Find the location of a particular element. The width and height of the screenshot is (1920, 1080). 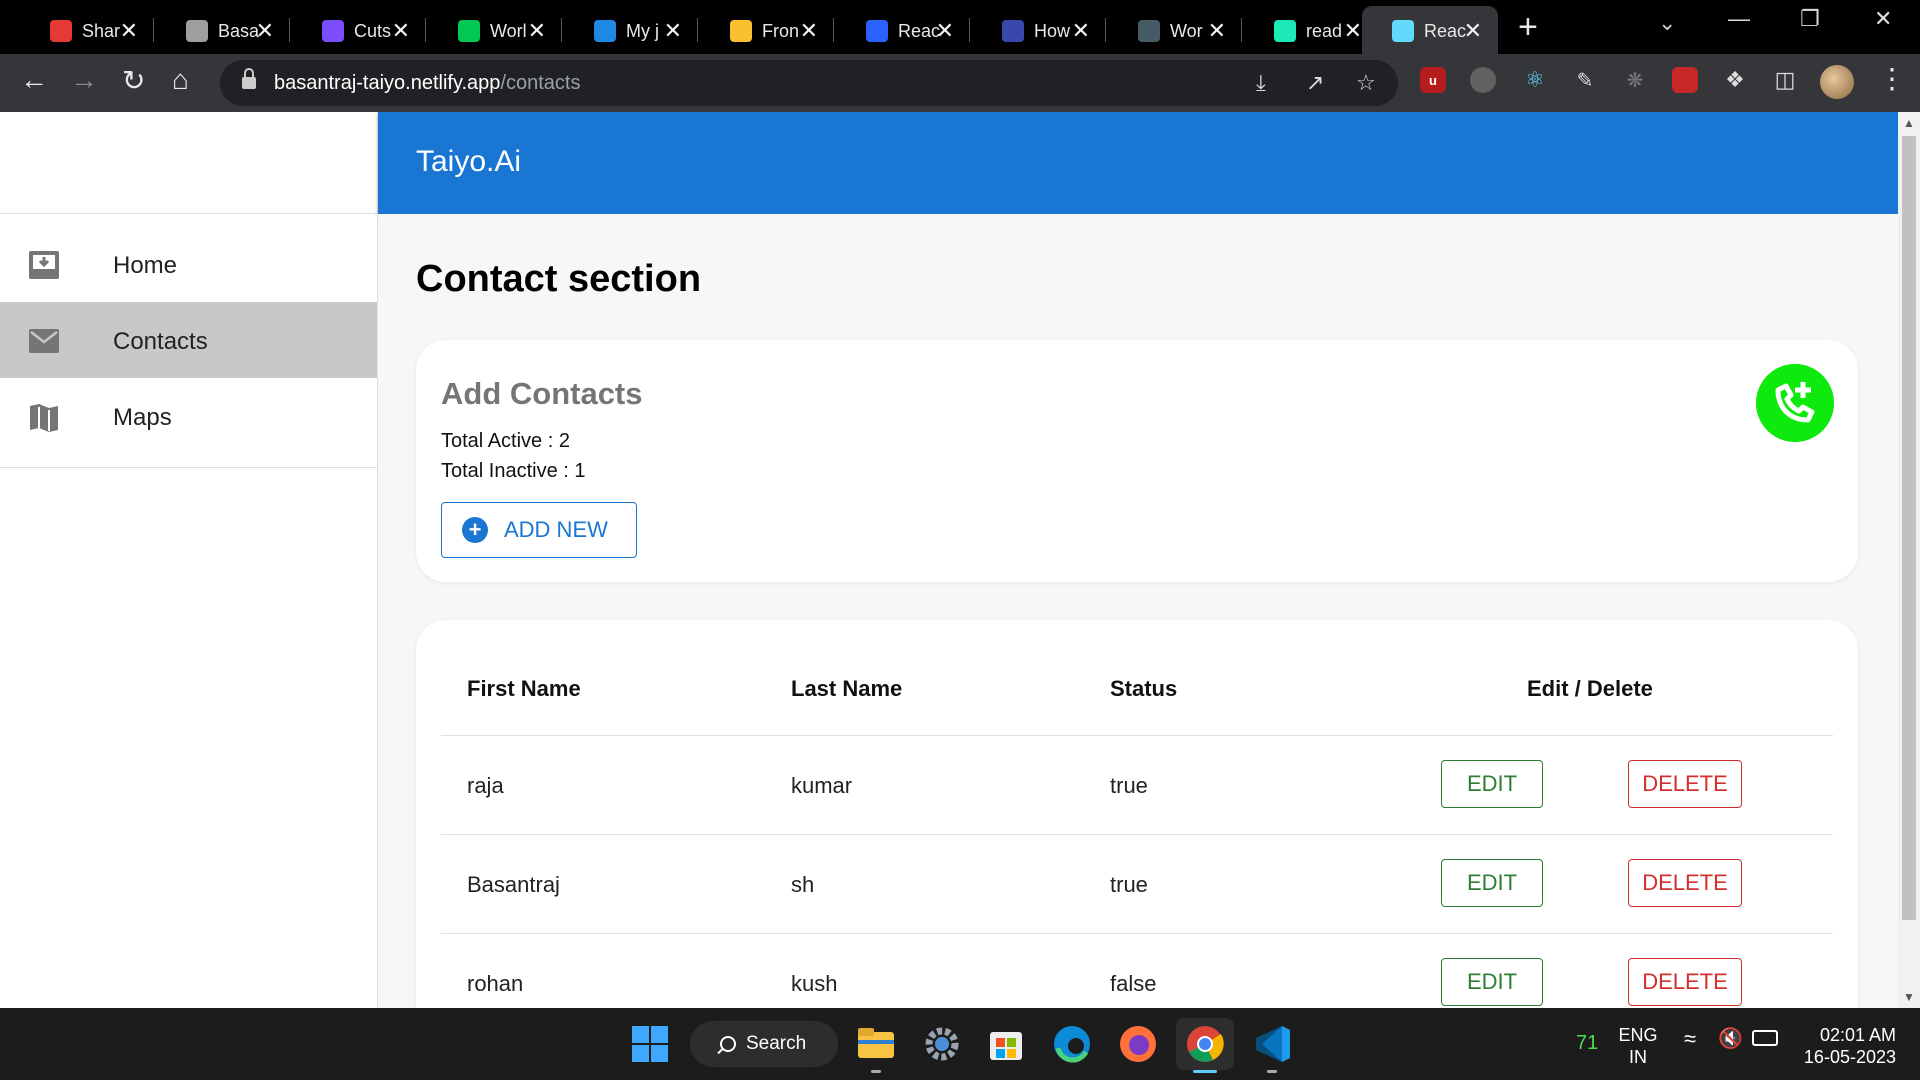

add-new-label: ADD NEW is located at coordinates (556, 529).